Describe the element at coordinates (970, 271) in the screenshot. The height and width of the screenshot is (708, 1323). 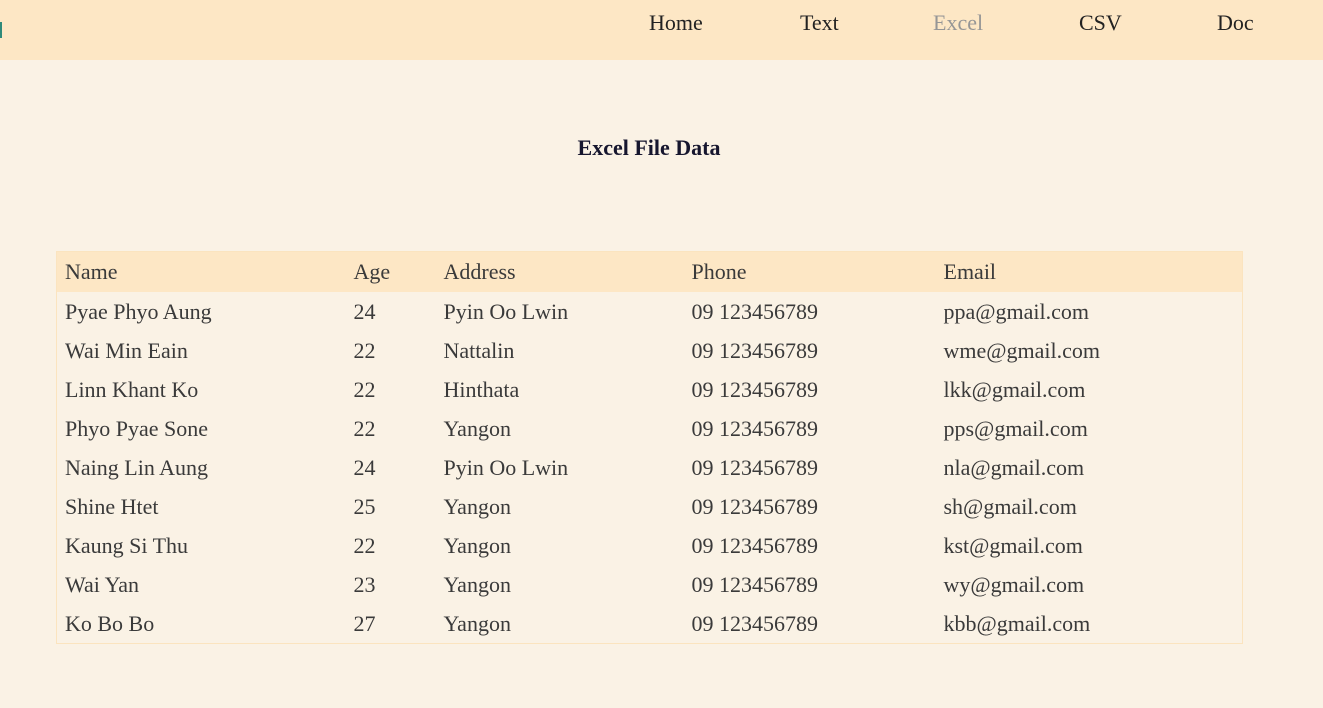
I see `column-header-email: Email` at that location.